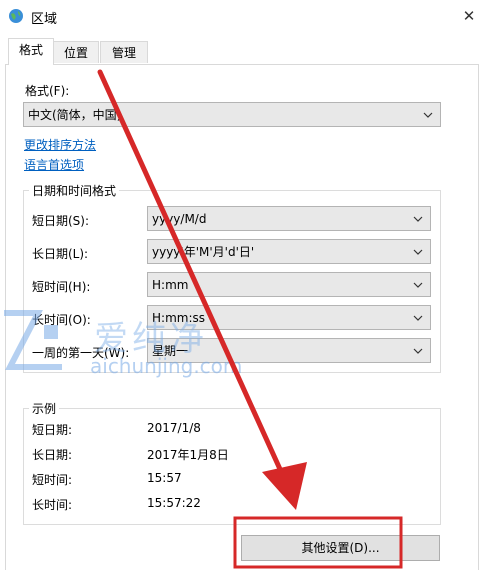 This screenshot has width=486, height=570. I want to click on short-date-value: yyyy/M/d, so click(179, 218).